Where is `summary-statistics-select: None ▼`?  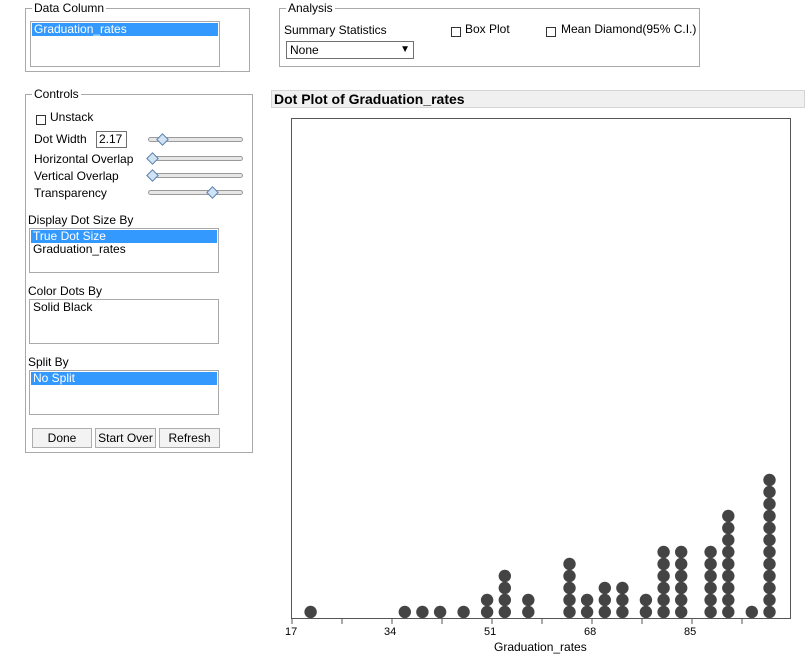
summary-statistics-select: None ▼ is located at coordinates (350, 50).